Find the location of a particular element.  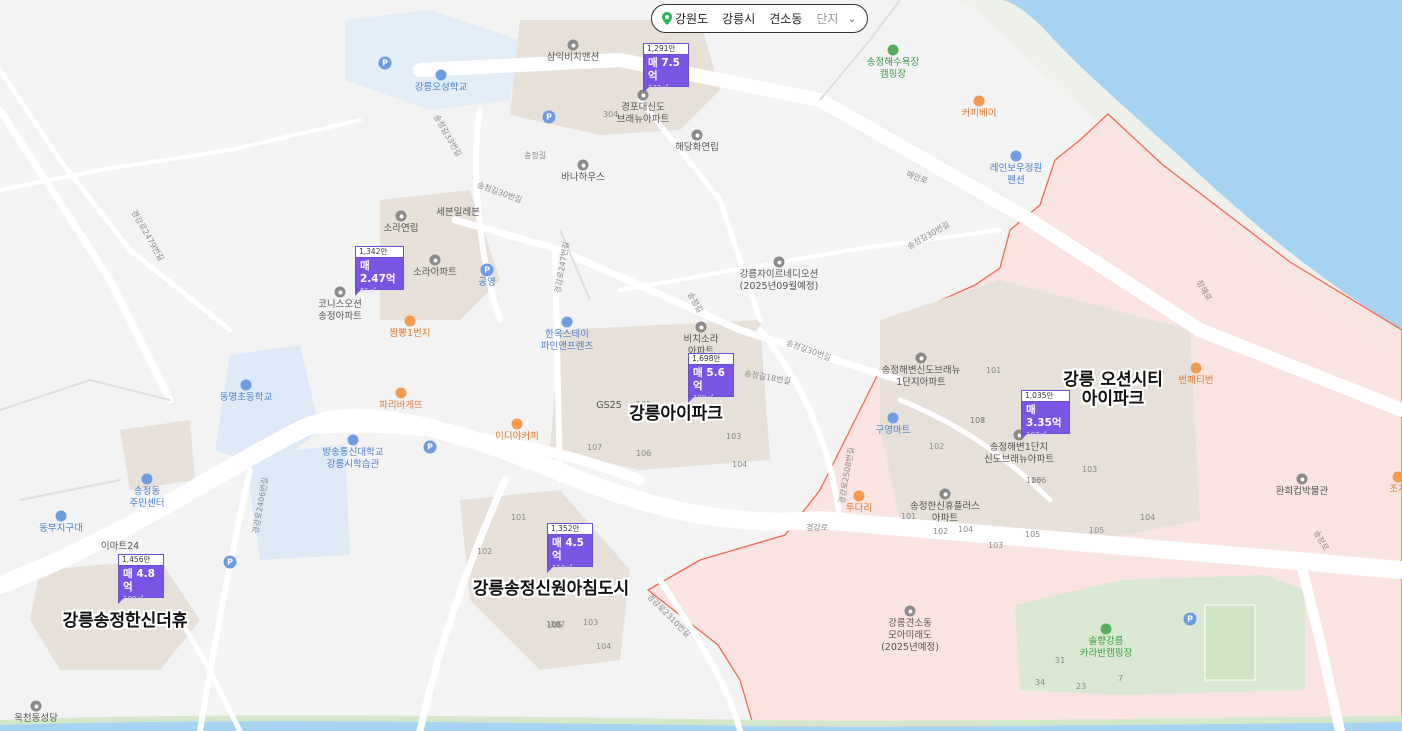

price-marker: 1,035만 매 3.35억 107㎡ is located at coordinates (1045, 415).